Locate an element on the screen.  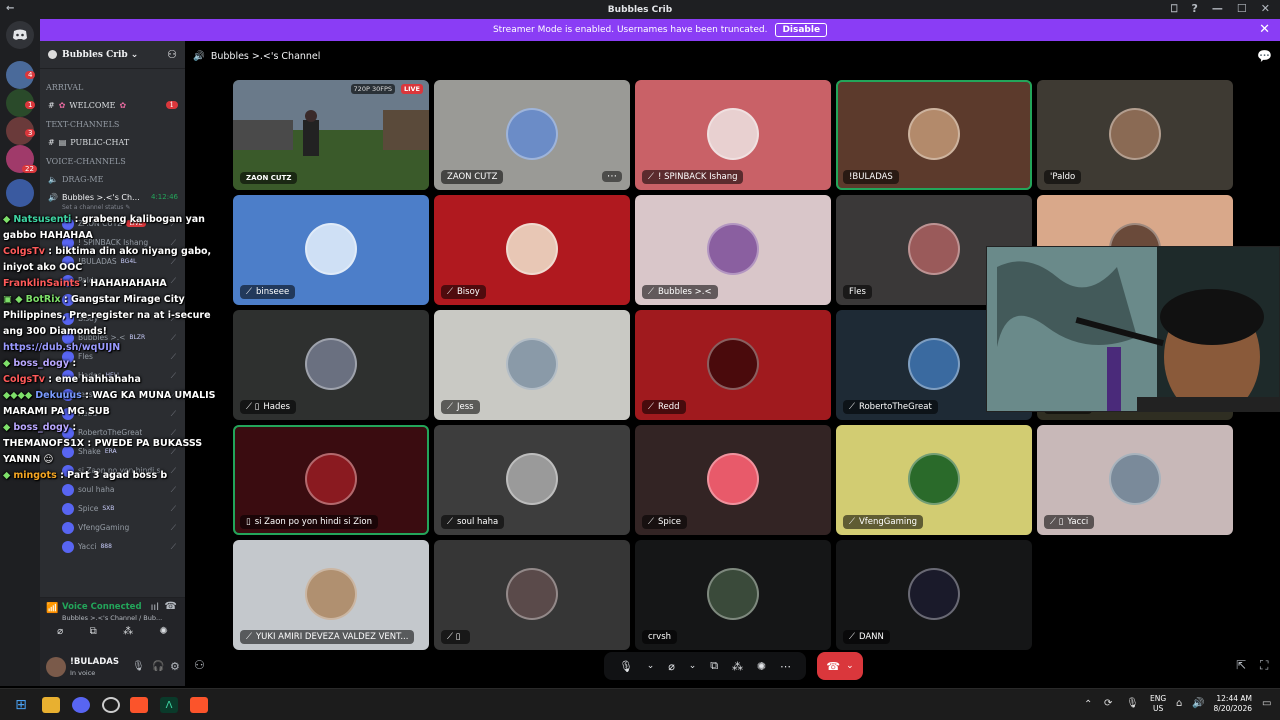
inbox-icon: ⎕ is located at coordinates (1174, 9).